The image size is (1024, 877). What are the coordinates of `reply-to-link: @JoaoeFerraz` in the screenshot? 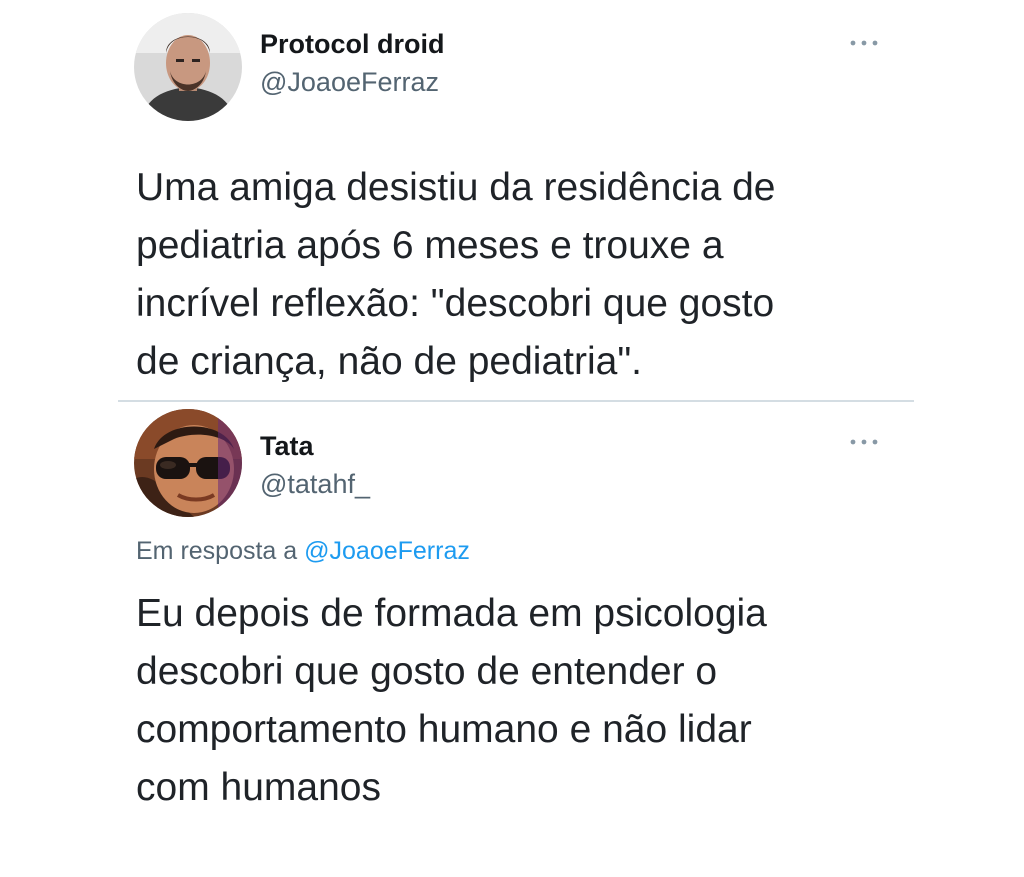 It's located at (387, 551).